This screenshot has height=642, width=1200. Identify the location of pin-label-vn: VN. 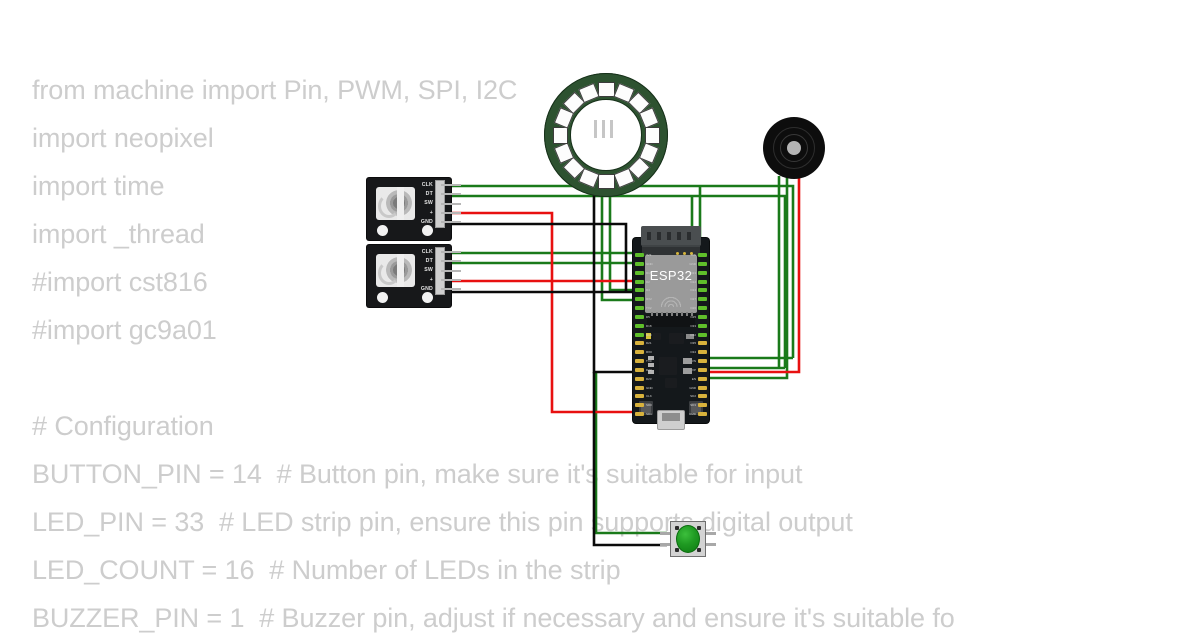
(693, 361).